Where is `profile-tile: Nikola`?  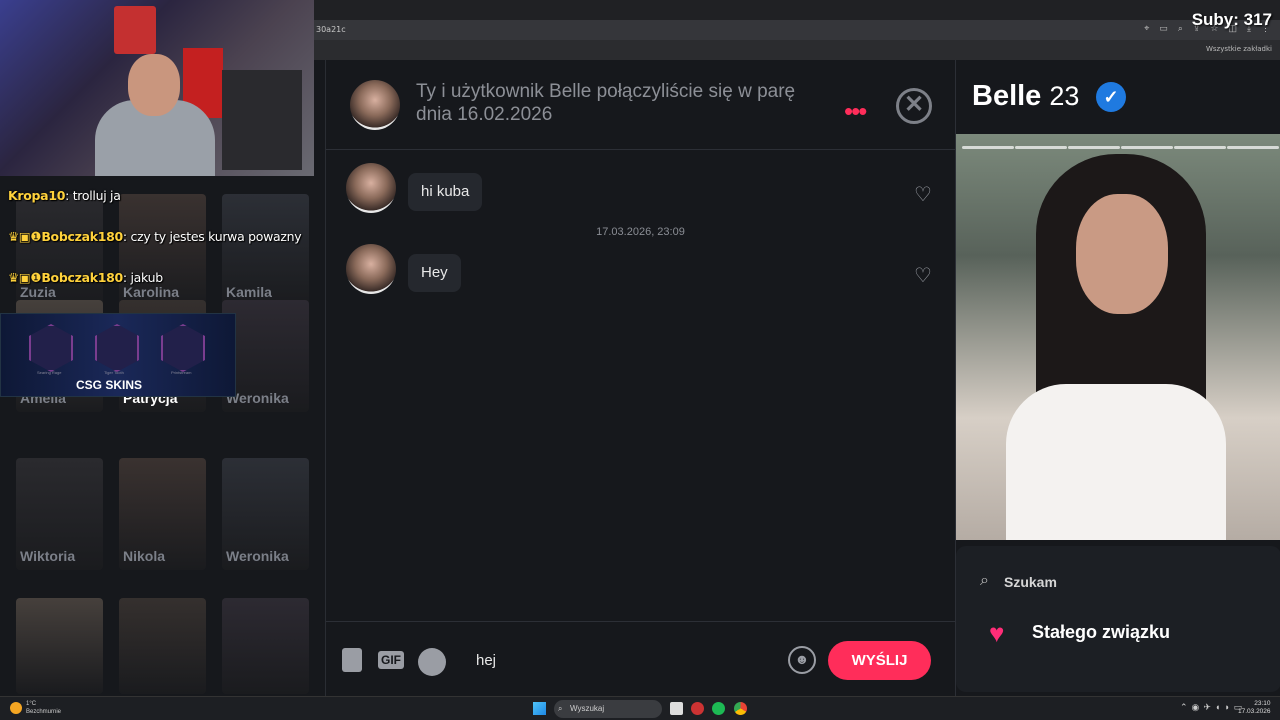 profile-tile: Nikola is located at coordinates (162, 514).